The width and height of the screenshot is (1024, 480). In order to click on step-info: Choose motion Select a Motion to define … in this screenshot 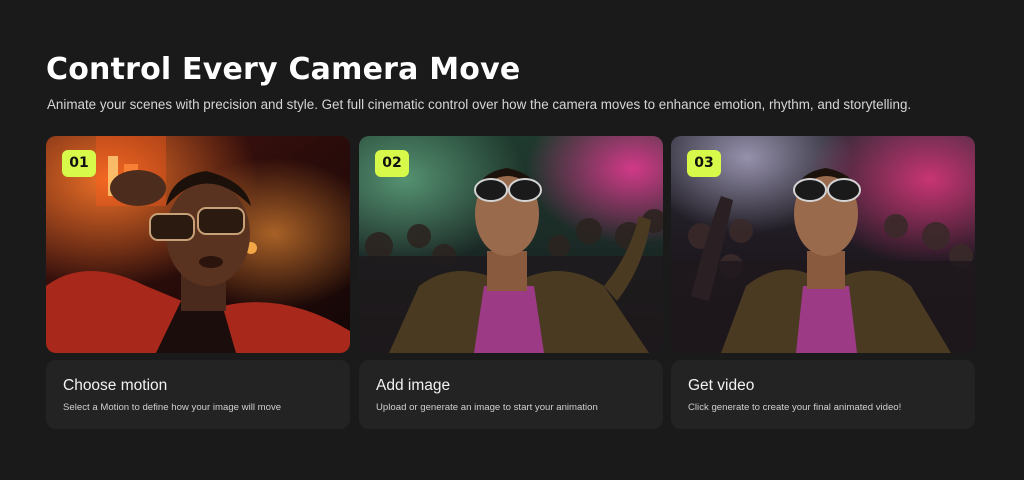, I will do `click(198, 394)`.